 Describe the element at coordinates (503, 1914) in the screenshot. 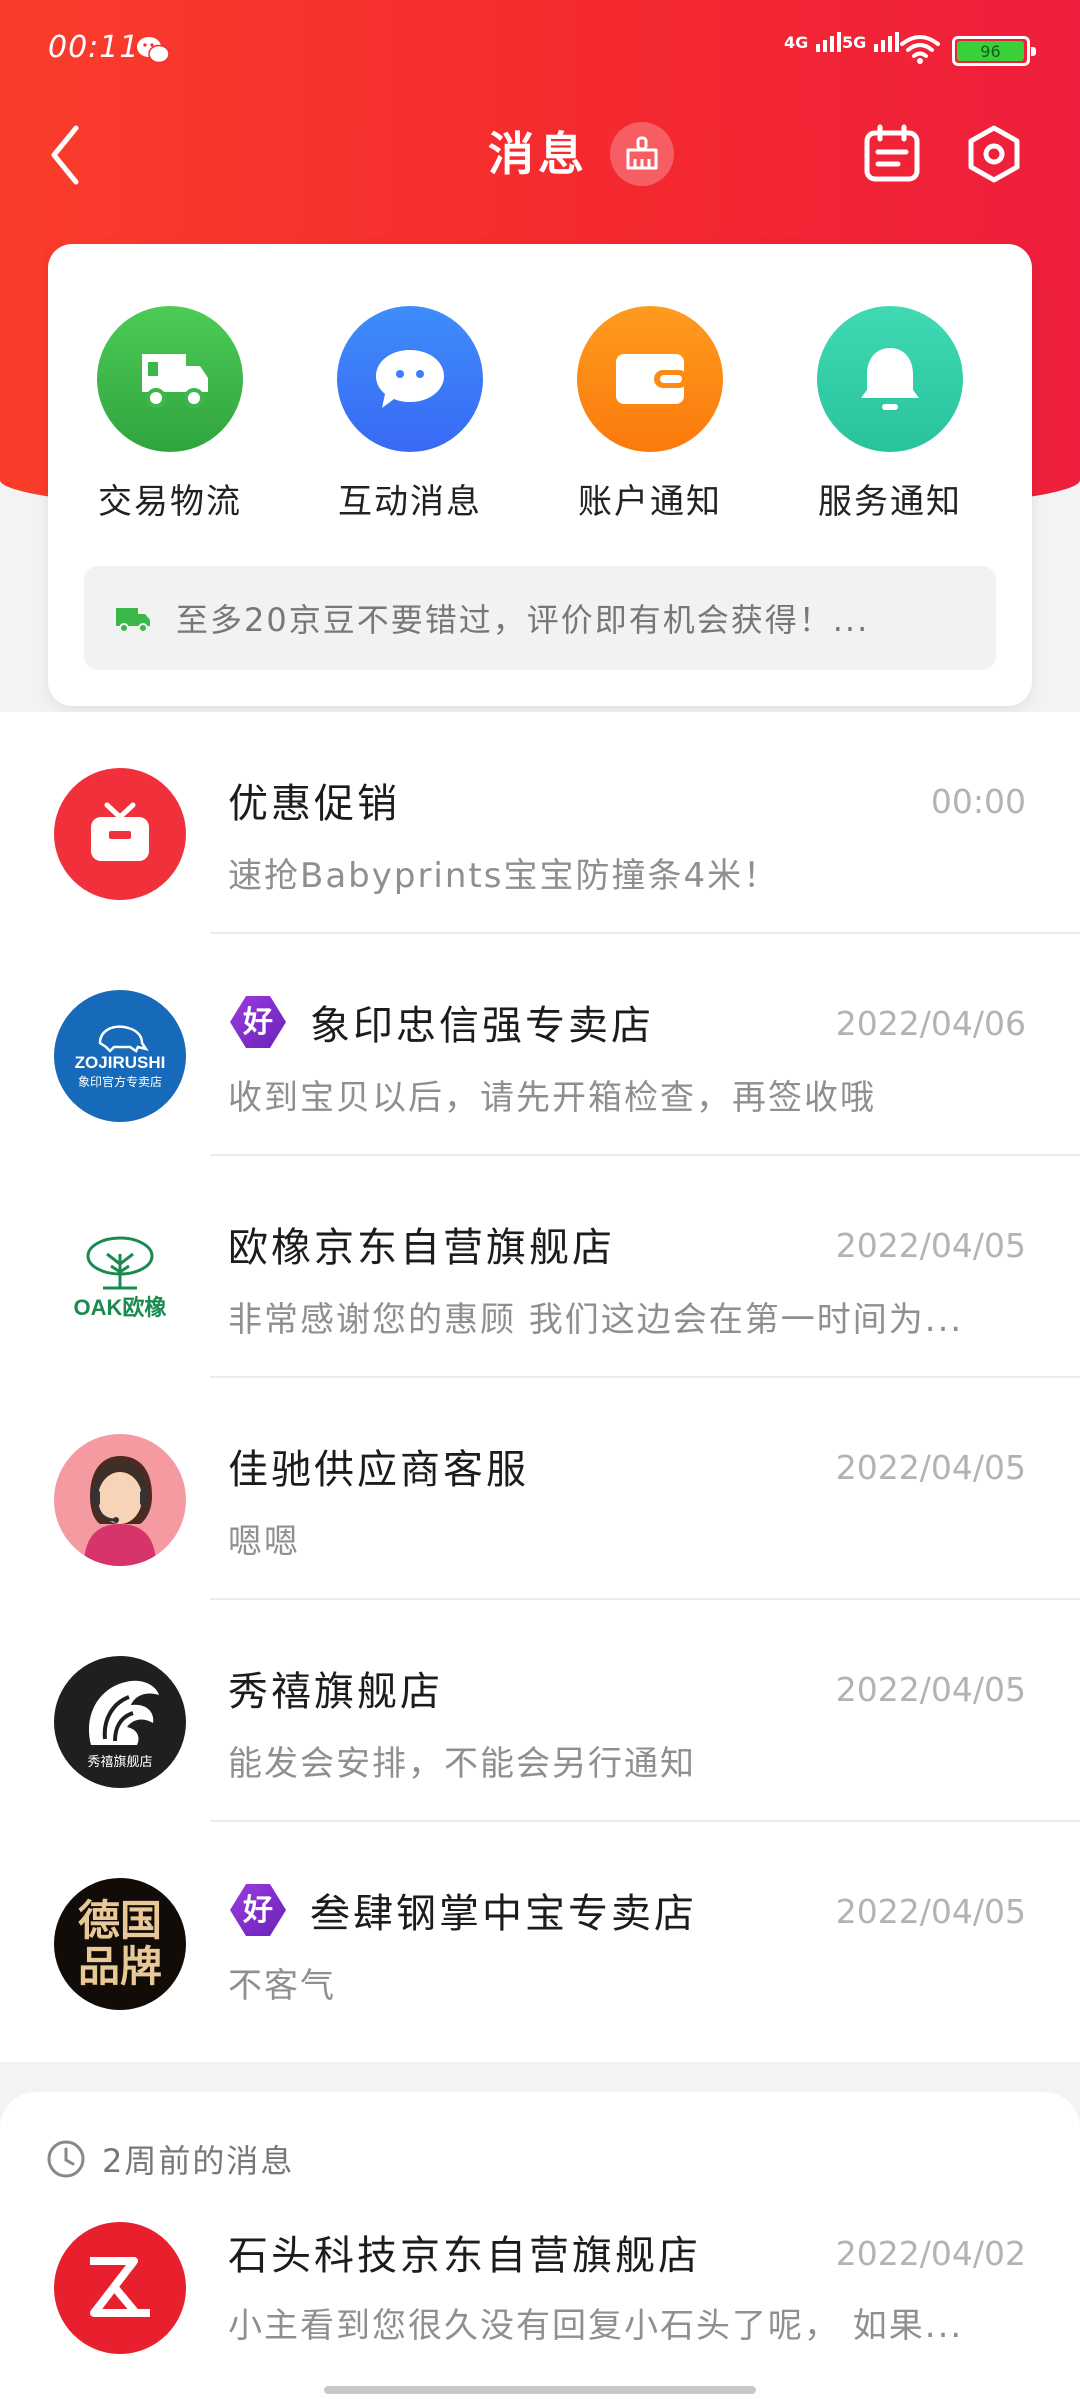

I see `conversation-name: 叁肆钢掌中宝专卖店` at that location.